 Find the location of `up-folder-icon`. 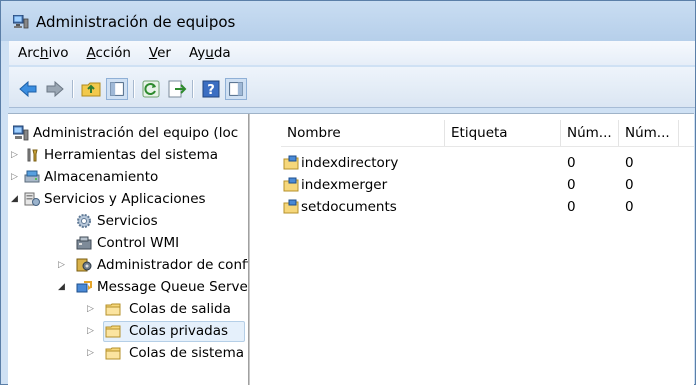

up-folder-icon is located at coordinates (91, 89).